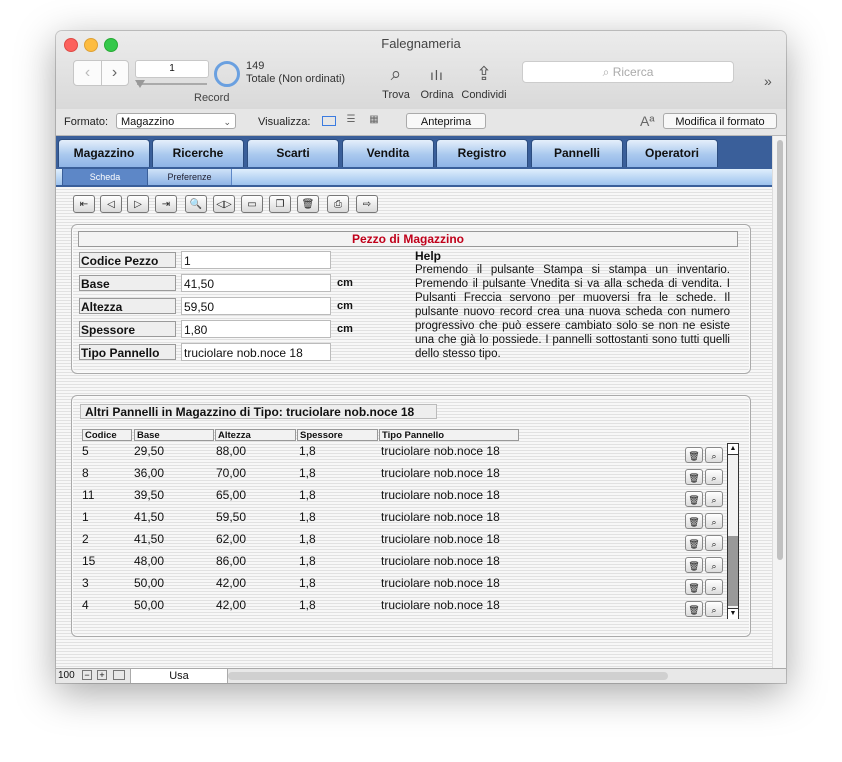 The width and height of the screenshot is (842, 762). Describe the element at coordinates (149, 605) in the screenshot. I see `row-base-cell: 50,00` at that location.